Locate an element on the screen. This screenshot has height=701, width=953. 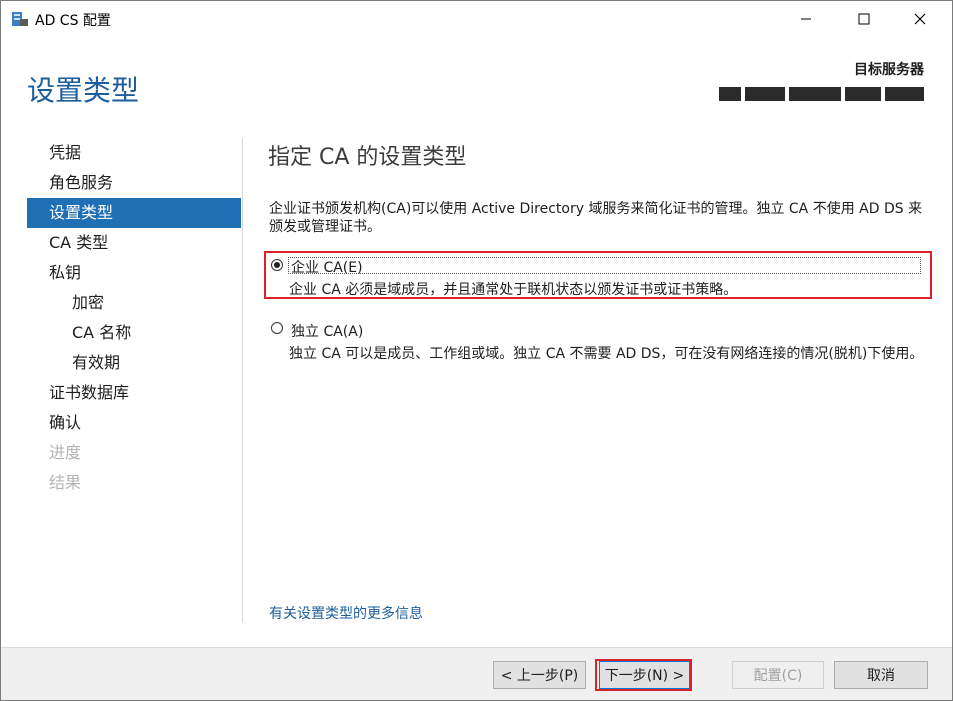
nav-item-confirmation: 确认 is located at coordinates (134, 423).